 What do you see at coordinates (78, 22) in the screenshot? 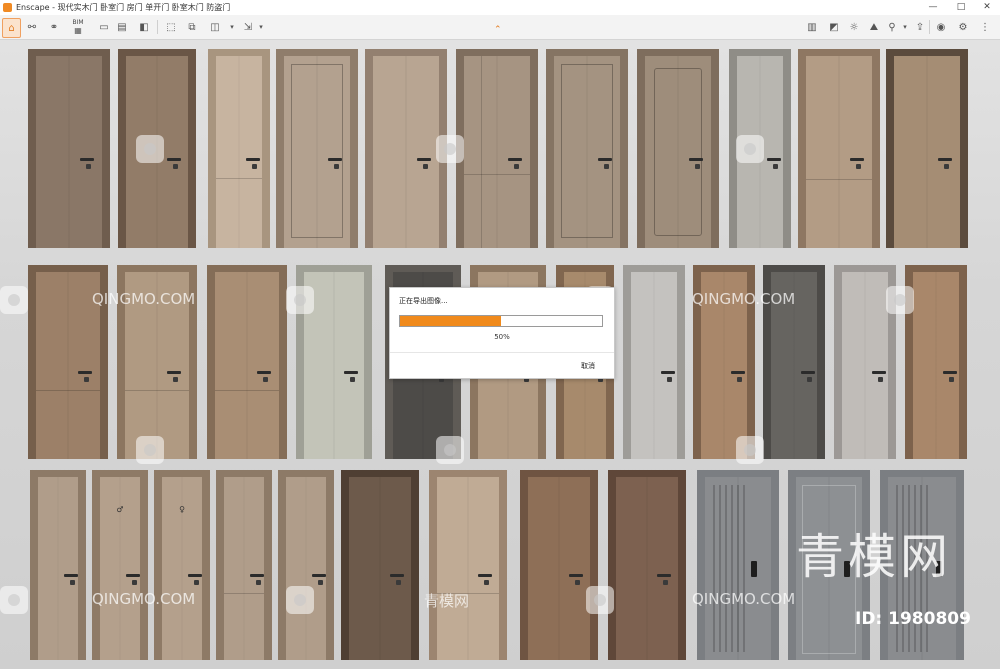
I see `bim-label: BIM` at bounding box center [78, 22].